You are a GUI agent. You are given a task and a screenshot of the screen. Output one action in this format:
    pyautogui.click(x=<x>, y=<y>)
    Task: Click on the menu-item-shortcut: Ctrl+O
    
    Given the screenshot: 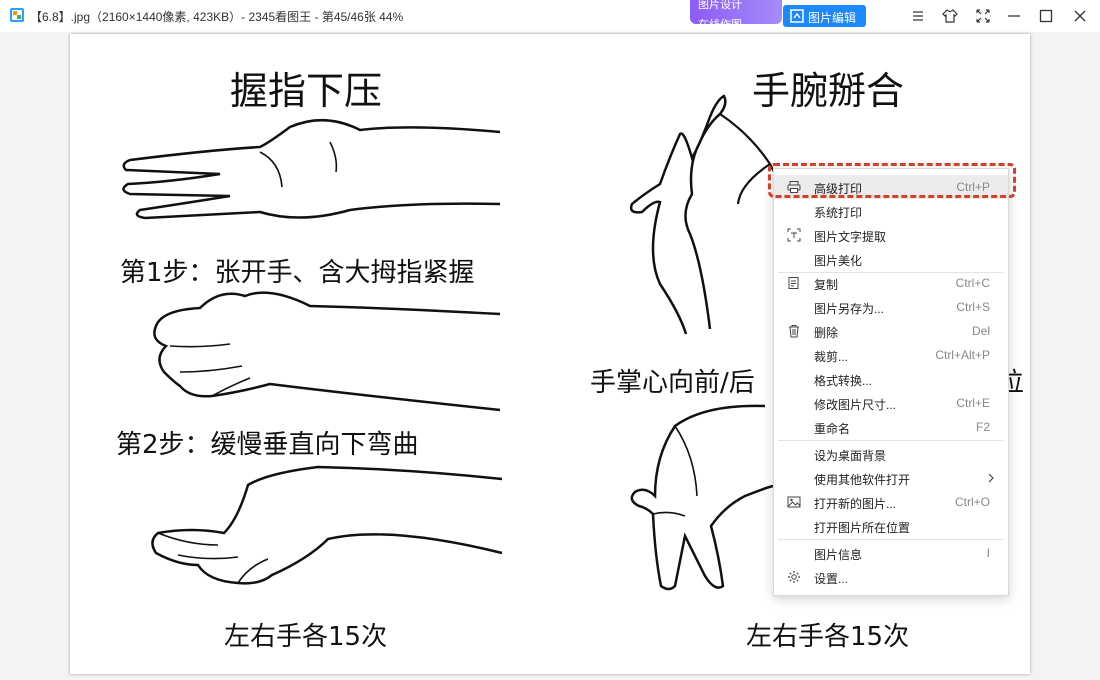 What is the action you would take?
    pyautogui.click(x=972, y=502)
    